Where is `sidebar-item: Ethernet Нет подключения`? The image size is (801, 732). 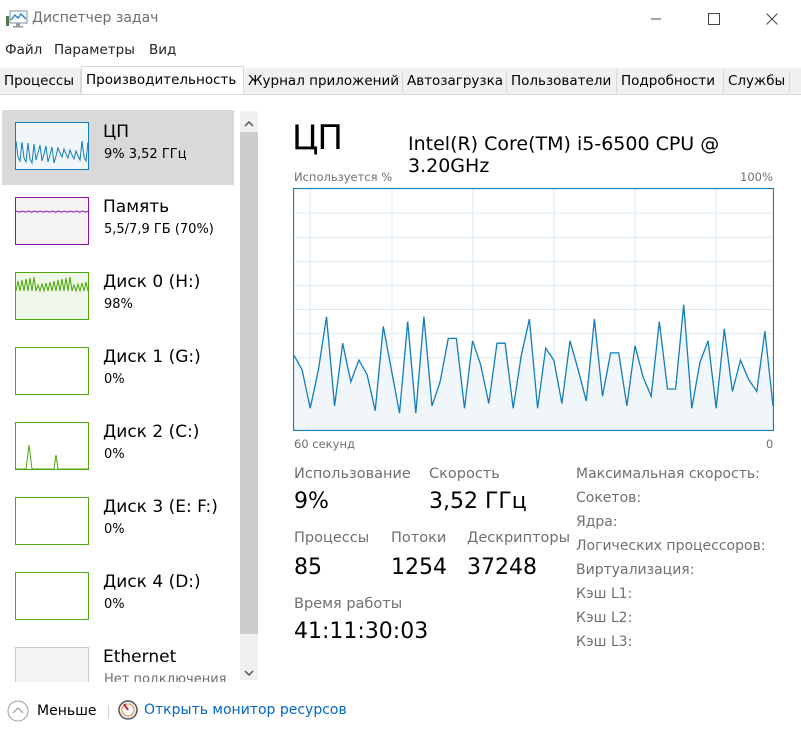
sidebar-item: Ethernet Нет подключения is located at coordinates (118, 658).